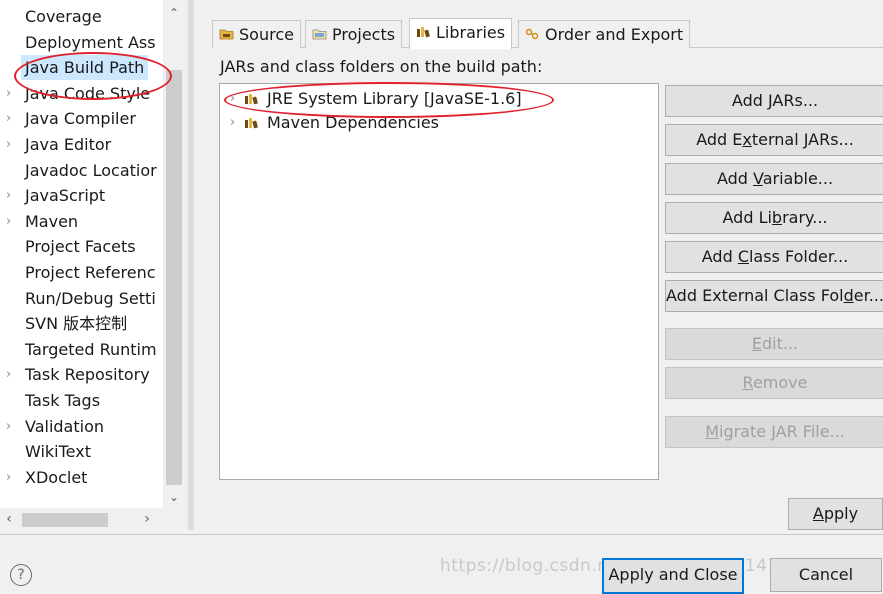 The image size is (883, 594). I want to click on sidebar-item: Coverage, so click(81, 16).